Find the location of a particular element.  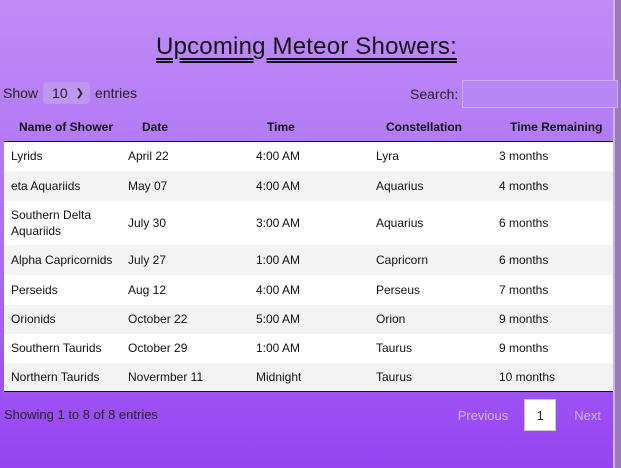

search-control: Search: is located at coordinates (514, 94).